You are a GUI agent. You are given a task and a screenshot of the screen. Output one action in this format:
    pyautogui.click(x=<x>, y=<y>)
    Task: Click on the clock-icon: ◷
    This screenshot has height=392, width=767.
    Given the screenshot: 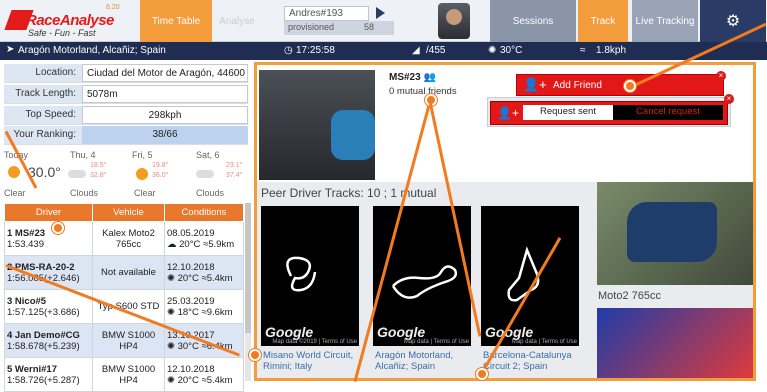 What is the action you would take?
    pyautogui.click(x=288, y=50)
    